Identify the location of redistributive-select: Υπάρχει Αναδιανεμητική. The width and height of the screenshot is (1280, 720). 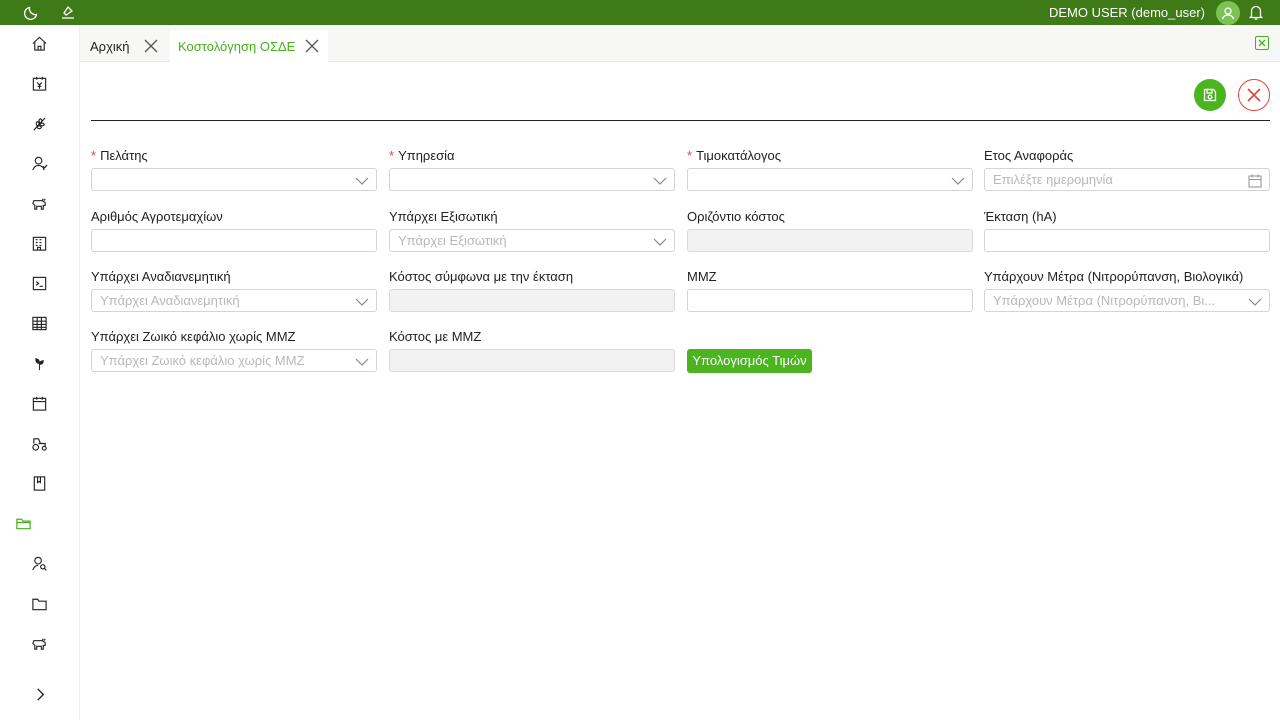
(234, 300).